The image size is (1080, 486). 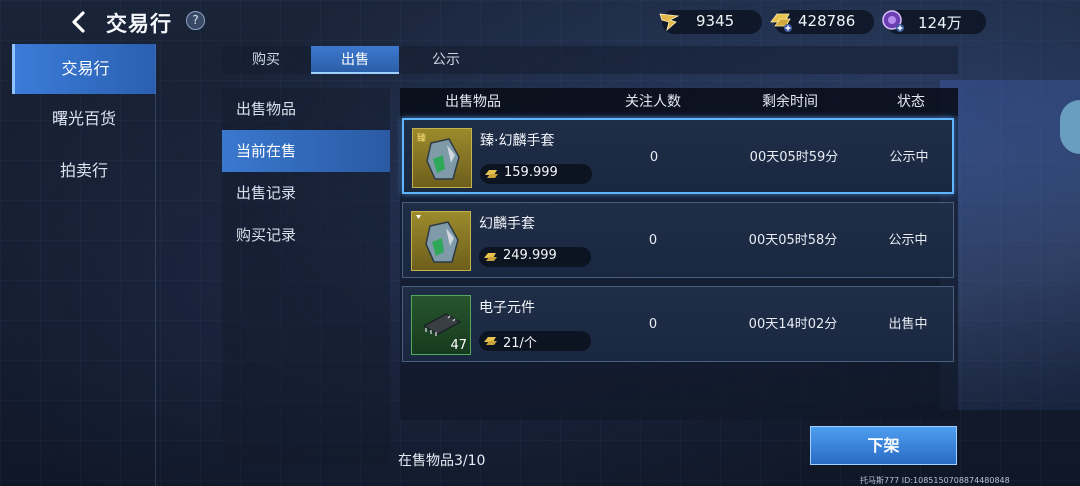 I want to click on time-left: 00天14时02分, so click(x=793, y=324).